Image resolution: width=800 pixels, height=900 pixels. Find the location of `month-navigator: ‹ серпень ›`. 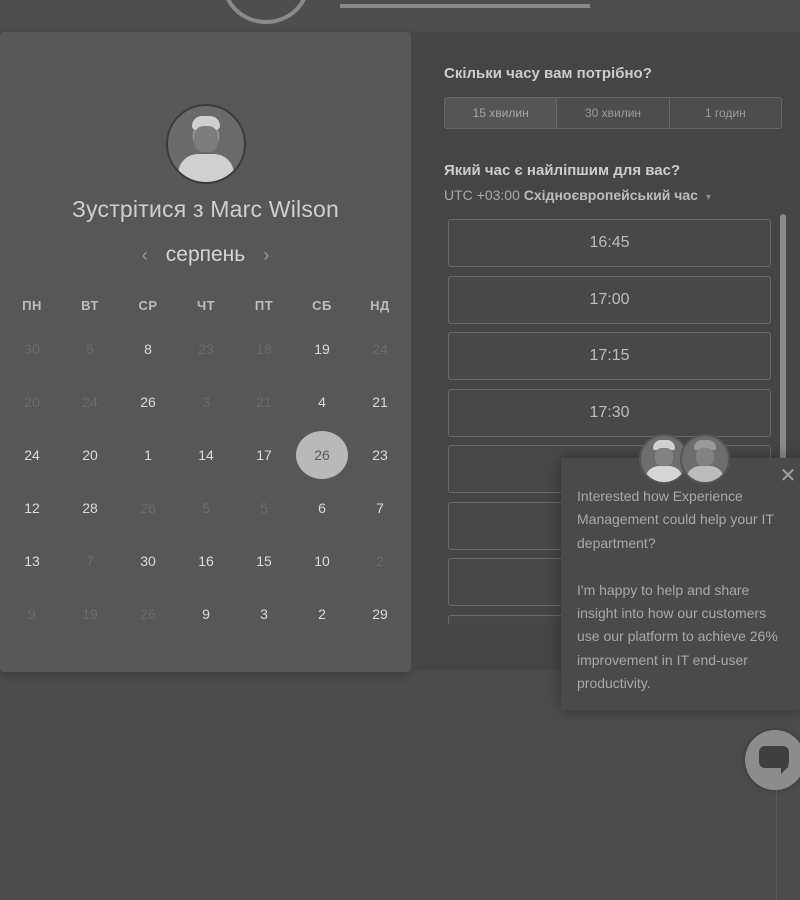

month-navigator: ‹ серпень › is located at coordinates (205, 255).